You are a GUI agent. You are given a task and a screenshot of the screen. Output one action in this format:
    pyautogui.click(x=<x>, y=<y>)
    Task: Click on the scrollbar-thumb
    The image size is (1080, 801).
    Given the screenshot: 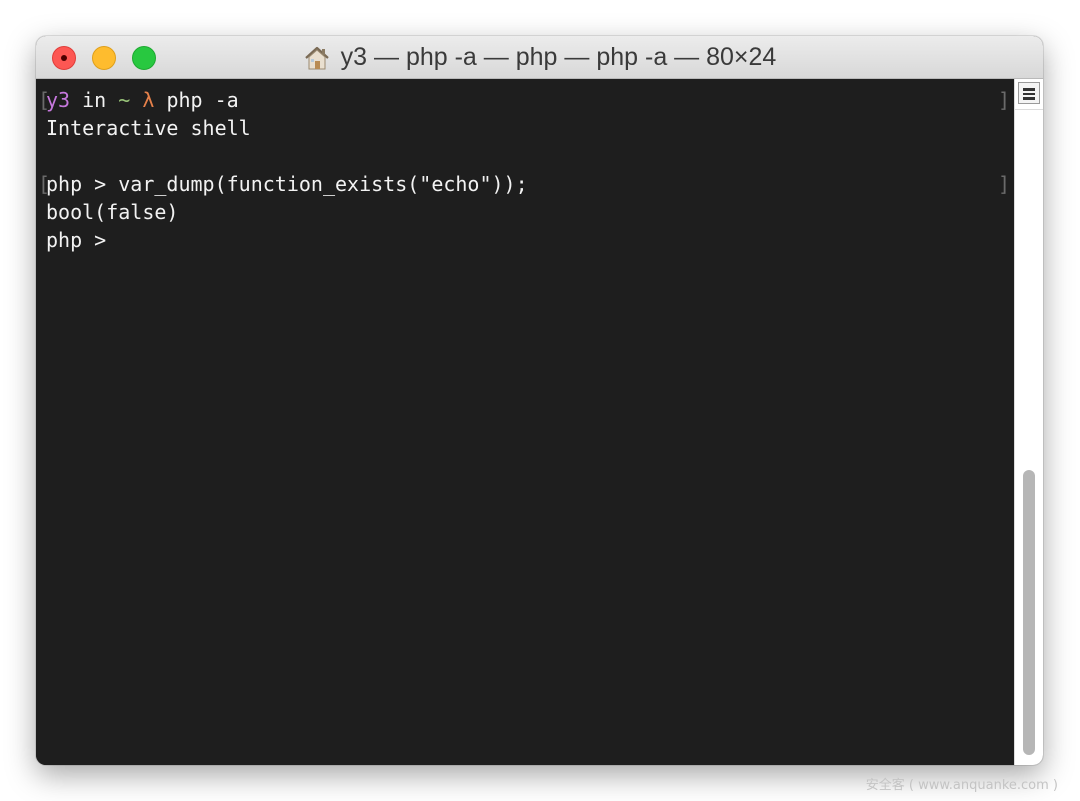 What is the action you would take?
    pyautogui.click(x=1029, y=612)
    